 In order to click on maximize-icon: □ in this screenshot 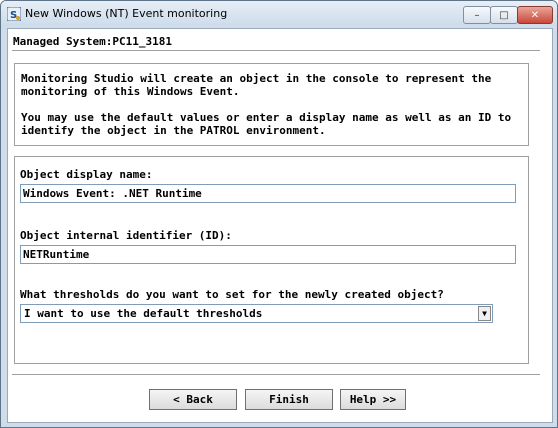, I will do `click(504, 15)`.